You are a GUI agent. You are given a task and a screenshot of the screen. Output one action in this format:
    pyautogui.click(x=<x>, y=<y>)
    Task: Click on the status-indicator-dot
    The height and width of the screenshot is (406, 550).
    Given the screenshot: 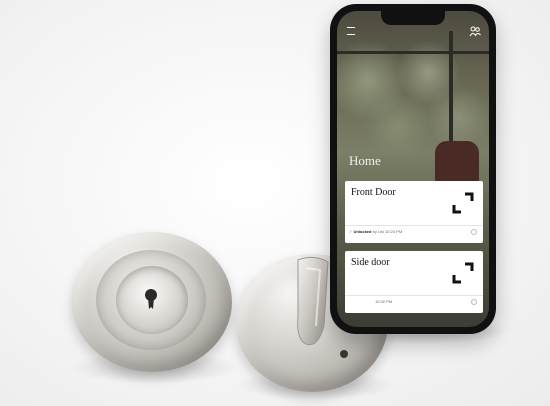 What is the action you would take?
    pyautogui.click(x=344, y=354)
    